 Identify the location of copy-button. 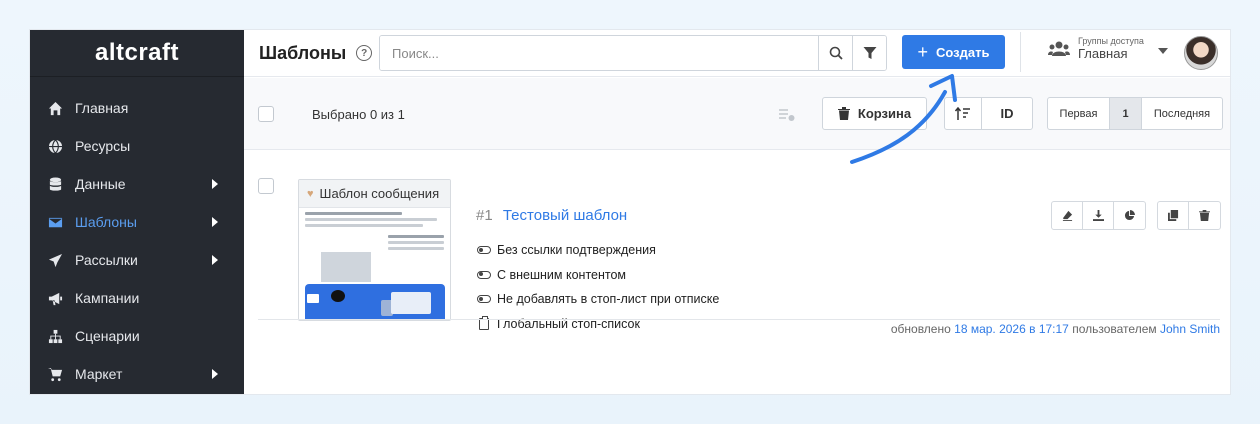
(1173, 215).